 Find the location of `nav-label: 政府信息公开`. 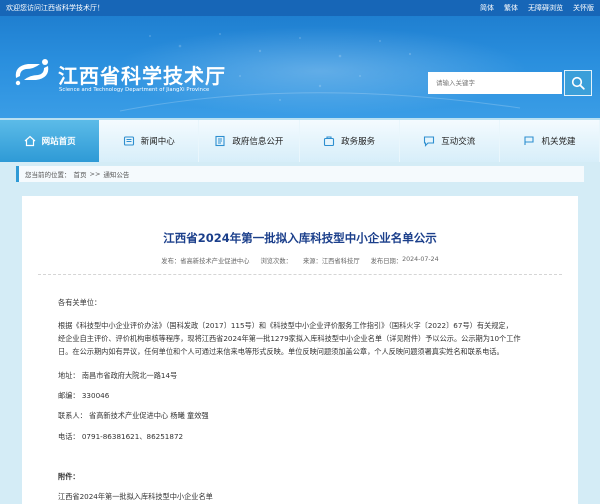

nav-label: 政府信息公开 is located at coordinates (258, 142).